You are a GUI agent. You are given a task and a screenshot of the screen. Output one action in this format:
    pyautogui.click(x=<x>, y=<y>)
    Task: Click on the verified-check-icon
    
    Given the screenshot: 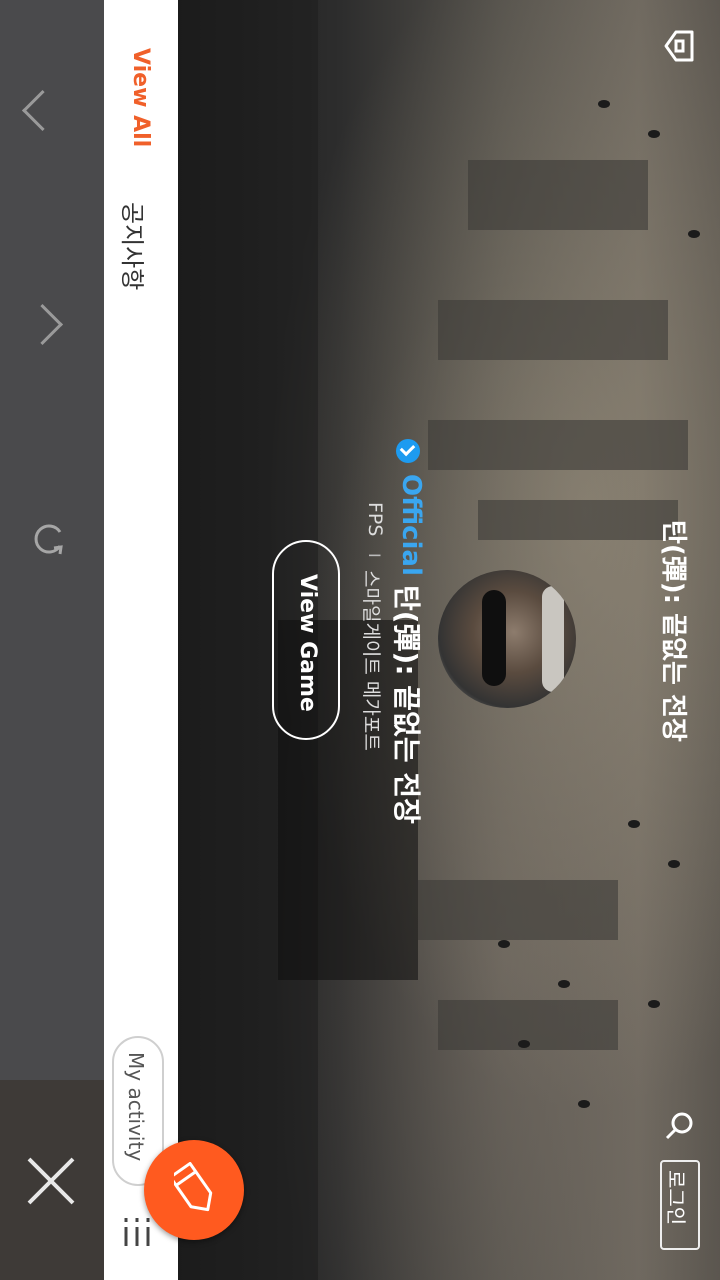 What is the action you would take?
    pyautogui.click(x=408, y=451)
    